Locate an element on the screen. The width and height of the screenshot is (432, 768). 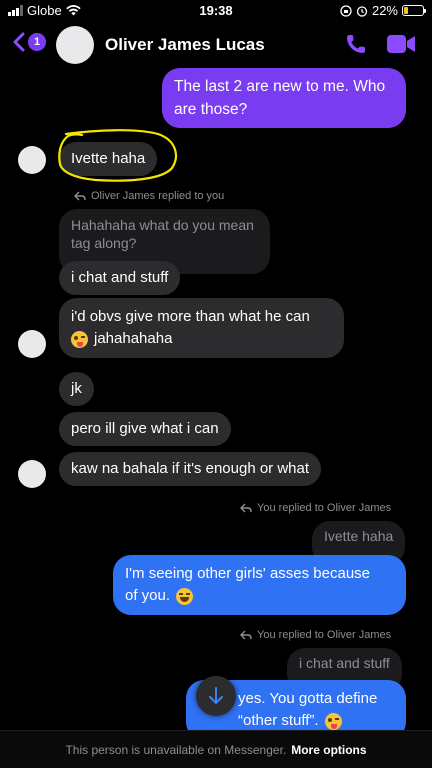
reply-note: Oliver James replied to you is located at coordinates (149, 196).